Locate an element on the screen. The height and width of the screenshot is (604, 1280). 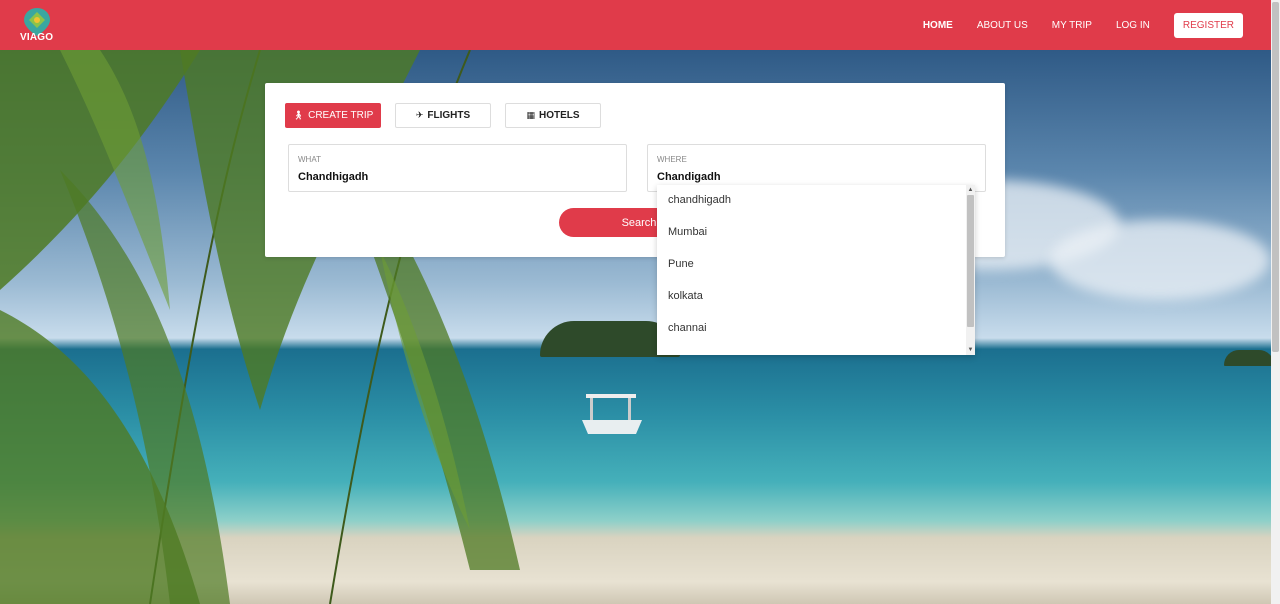
nav-about-us-link: ABOUT US is located at coordinates (1002, 25).